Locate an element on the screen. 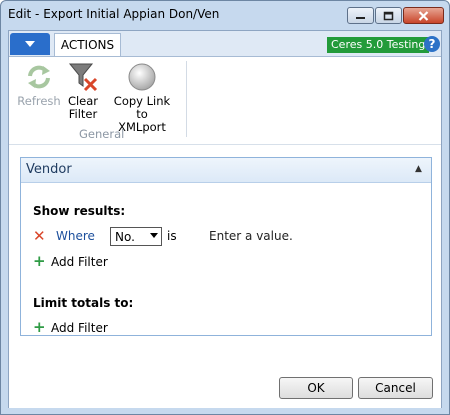  refresh-label: Refresh is located at coordinates (39, 101).